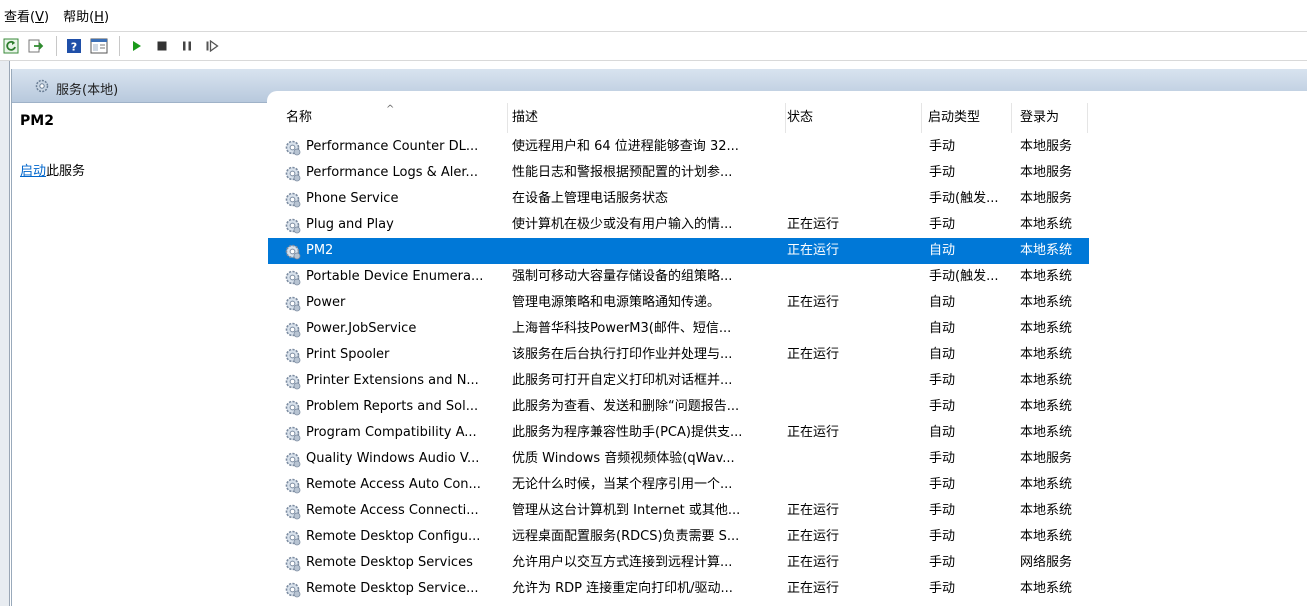  Describe the element at coordinates (653, 46) in the screenshot. I see `toolbar: ?` at that location.